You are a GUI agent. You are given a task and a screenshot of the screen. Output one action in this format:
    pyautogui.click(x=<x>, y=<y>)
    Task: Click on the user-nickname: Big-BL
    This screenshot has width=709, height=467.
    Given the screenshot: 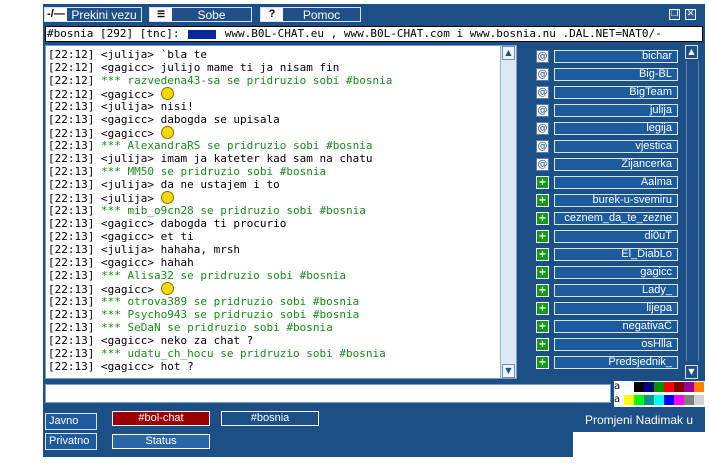 What is the action you would take?
    pyautogui.click(x=616, y=74)
    